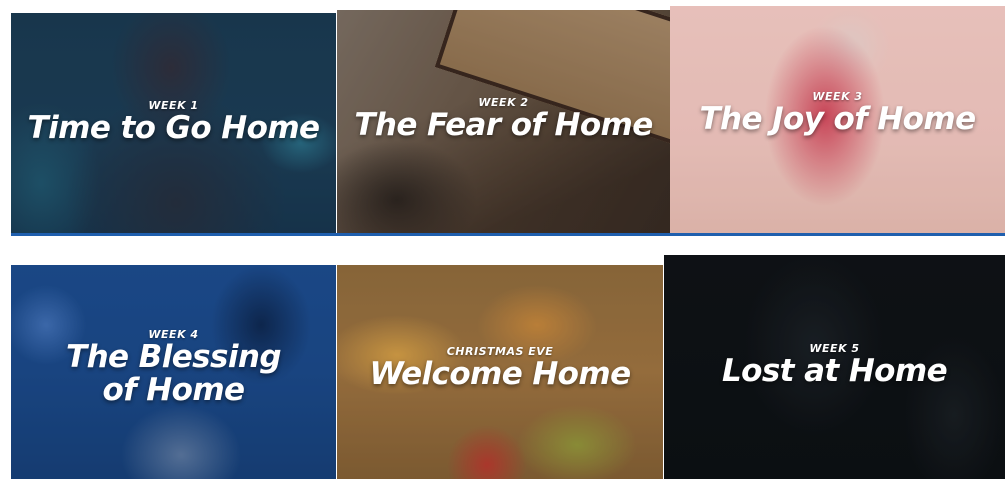 This screenshot has width=1005, height=479. What do you see at coordinates (834, 371) in the screenshot?
I see `card-title: Lost at Home` at bounding box center [834, 371].